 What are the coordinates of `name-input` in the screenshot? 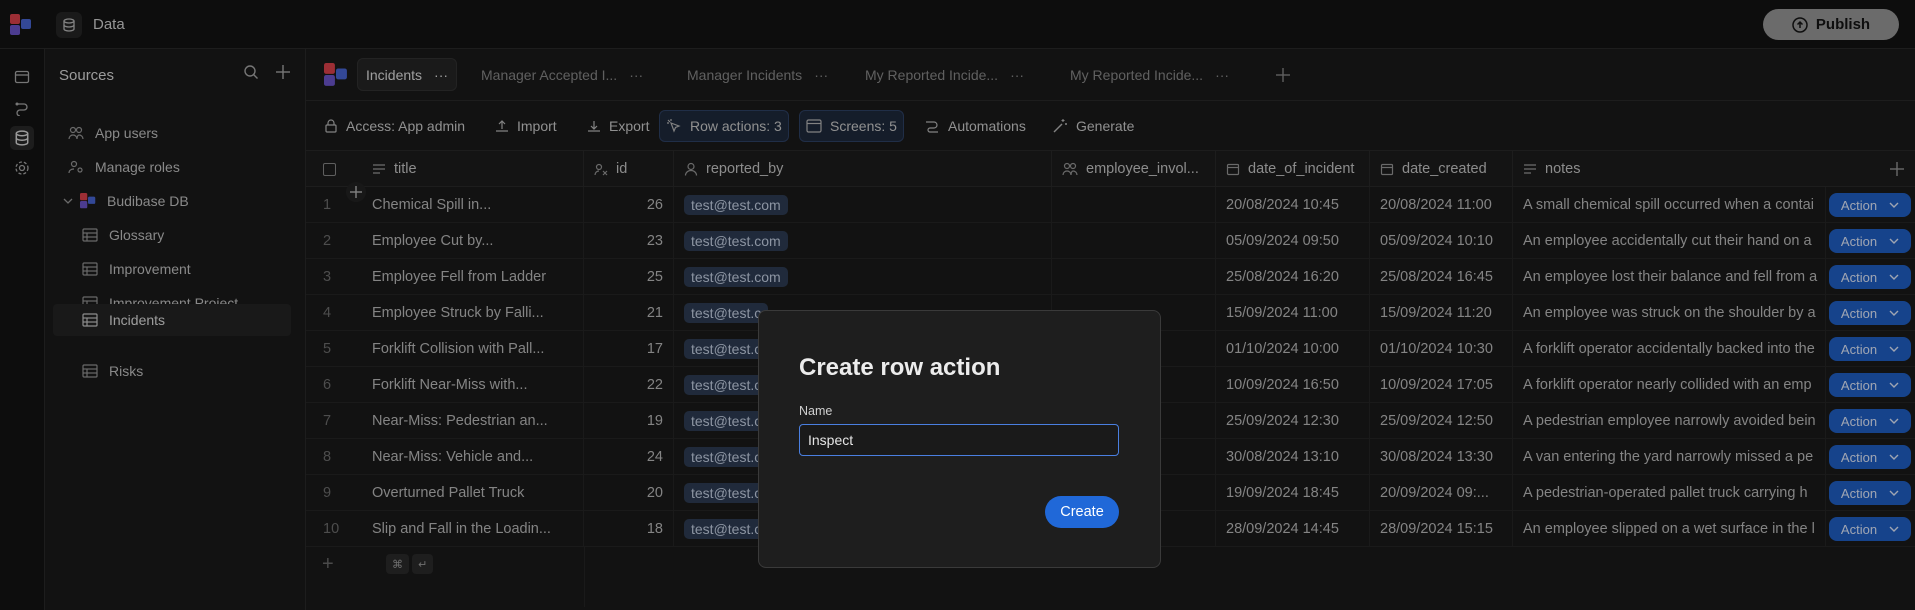 It's located at (959, 440).